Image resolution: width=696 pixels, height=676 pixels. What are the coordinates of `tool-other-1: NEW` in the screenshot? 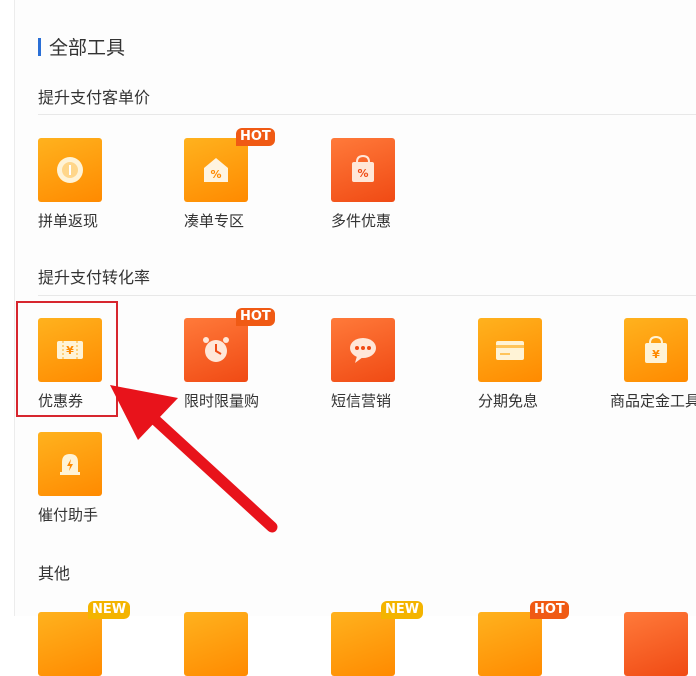 It's located at (93, 638).